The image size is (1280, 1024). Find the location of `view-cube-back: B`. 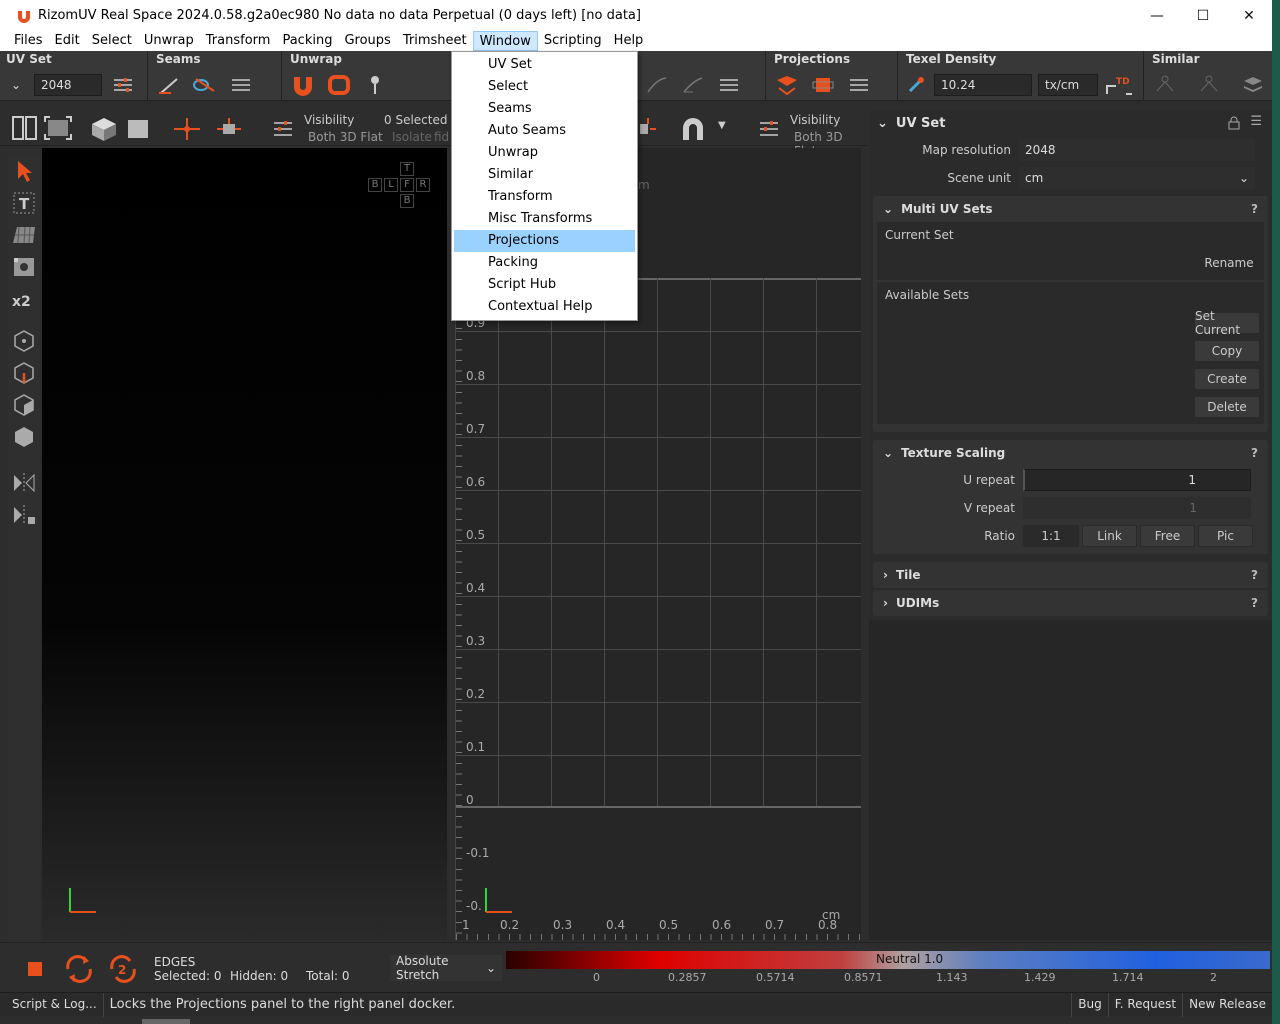

view-cube-back: B is located at coordinates (375, 185).